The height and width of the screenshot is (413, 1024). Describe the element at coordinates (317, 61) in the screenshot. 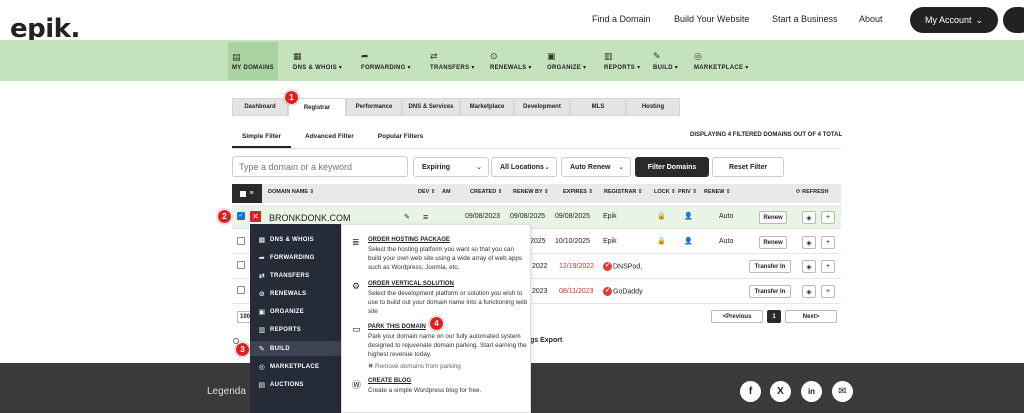

I see `nav-dns-whois: ▦ DNS & WHOIS ▾` at that location.